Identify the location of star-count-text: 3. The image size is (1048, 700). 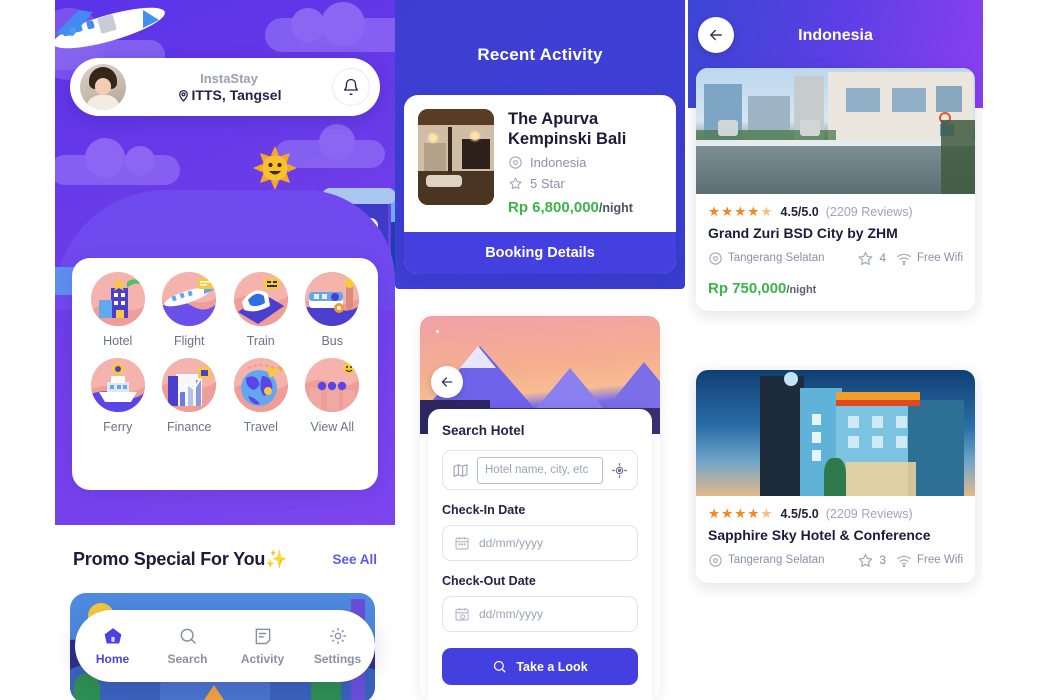
(882, 560).